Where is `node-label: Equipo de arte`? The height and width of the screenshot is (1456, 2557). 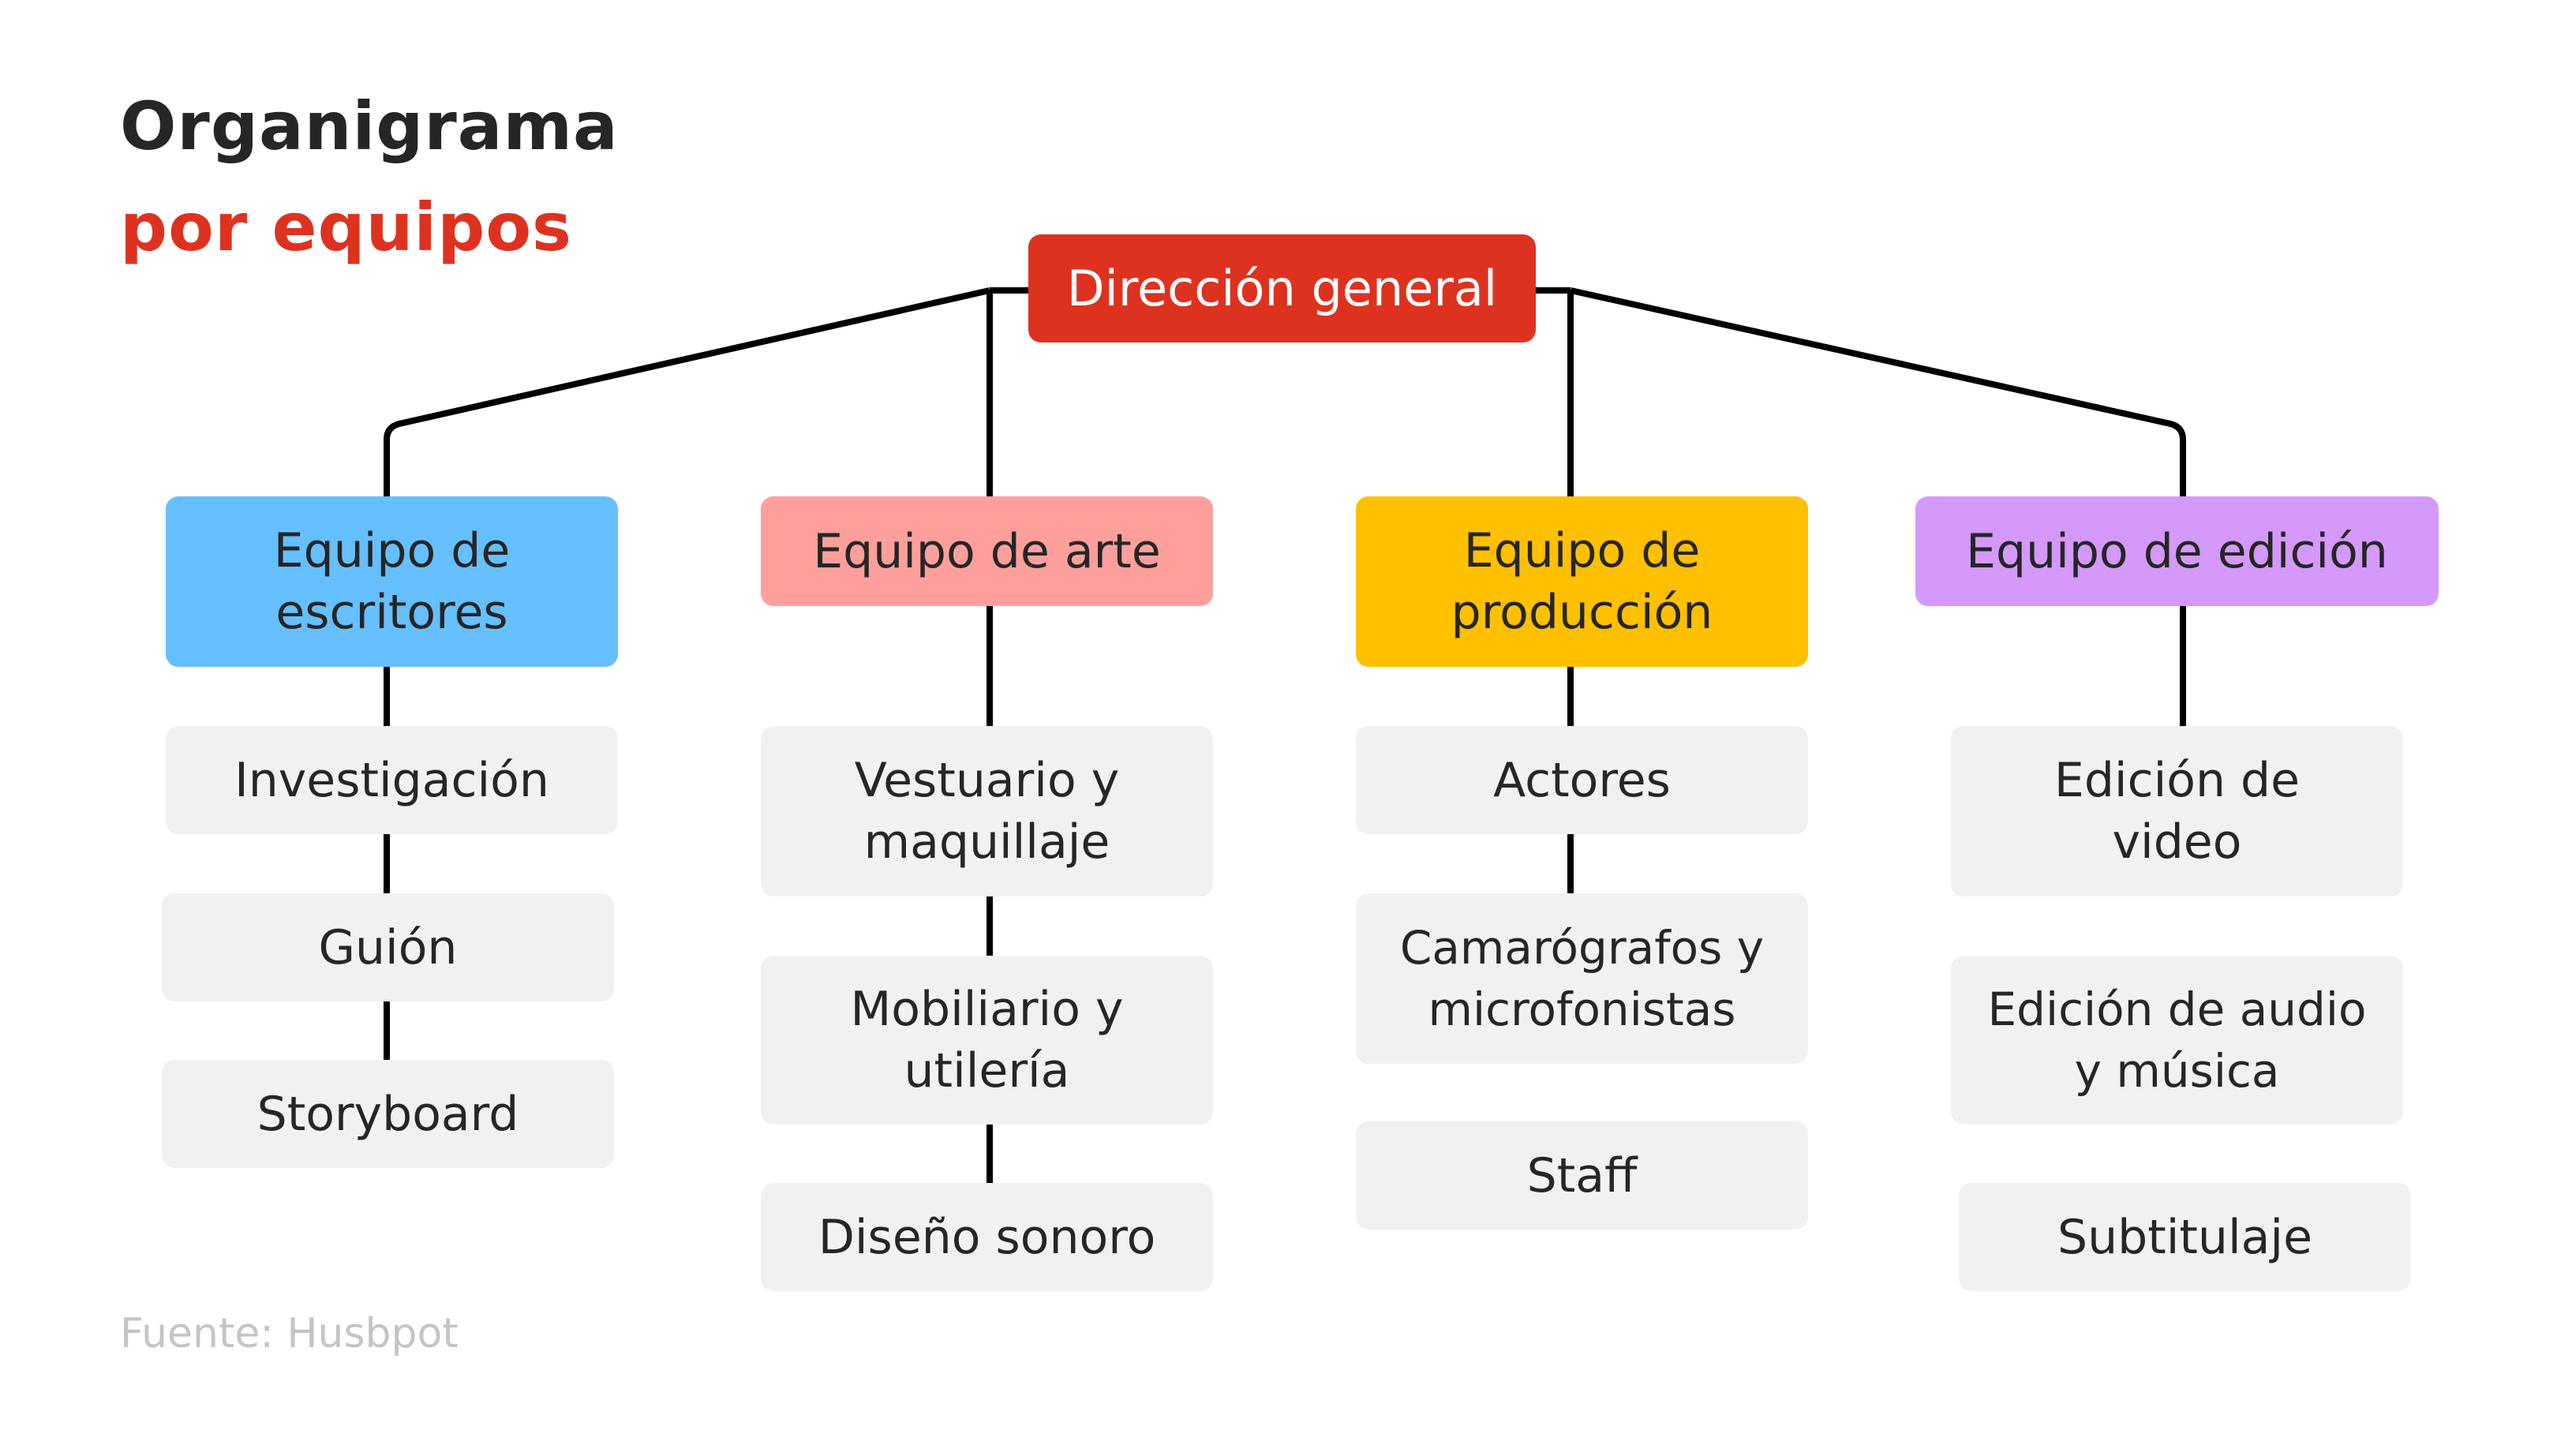 node-label: Equipo de arte is located at coordinates (987, 551).